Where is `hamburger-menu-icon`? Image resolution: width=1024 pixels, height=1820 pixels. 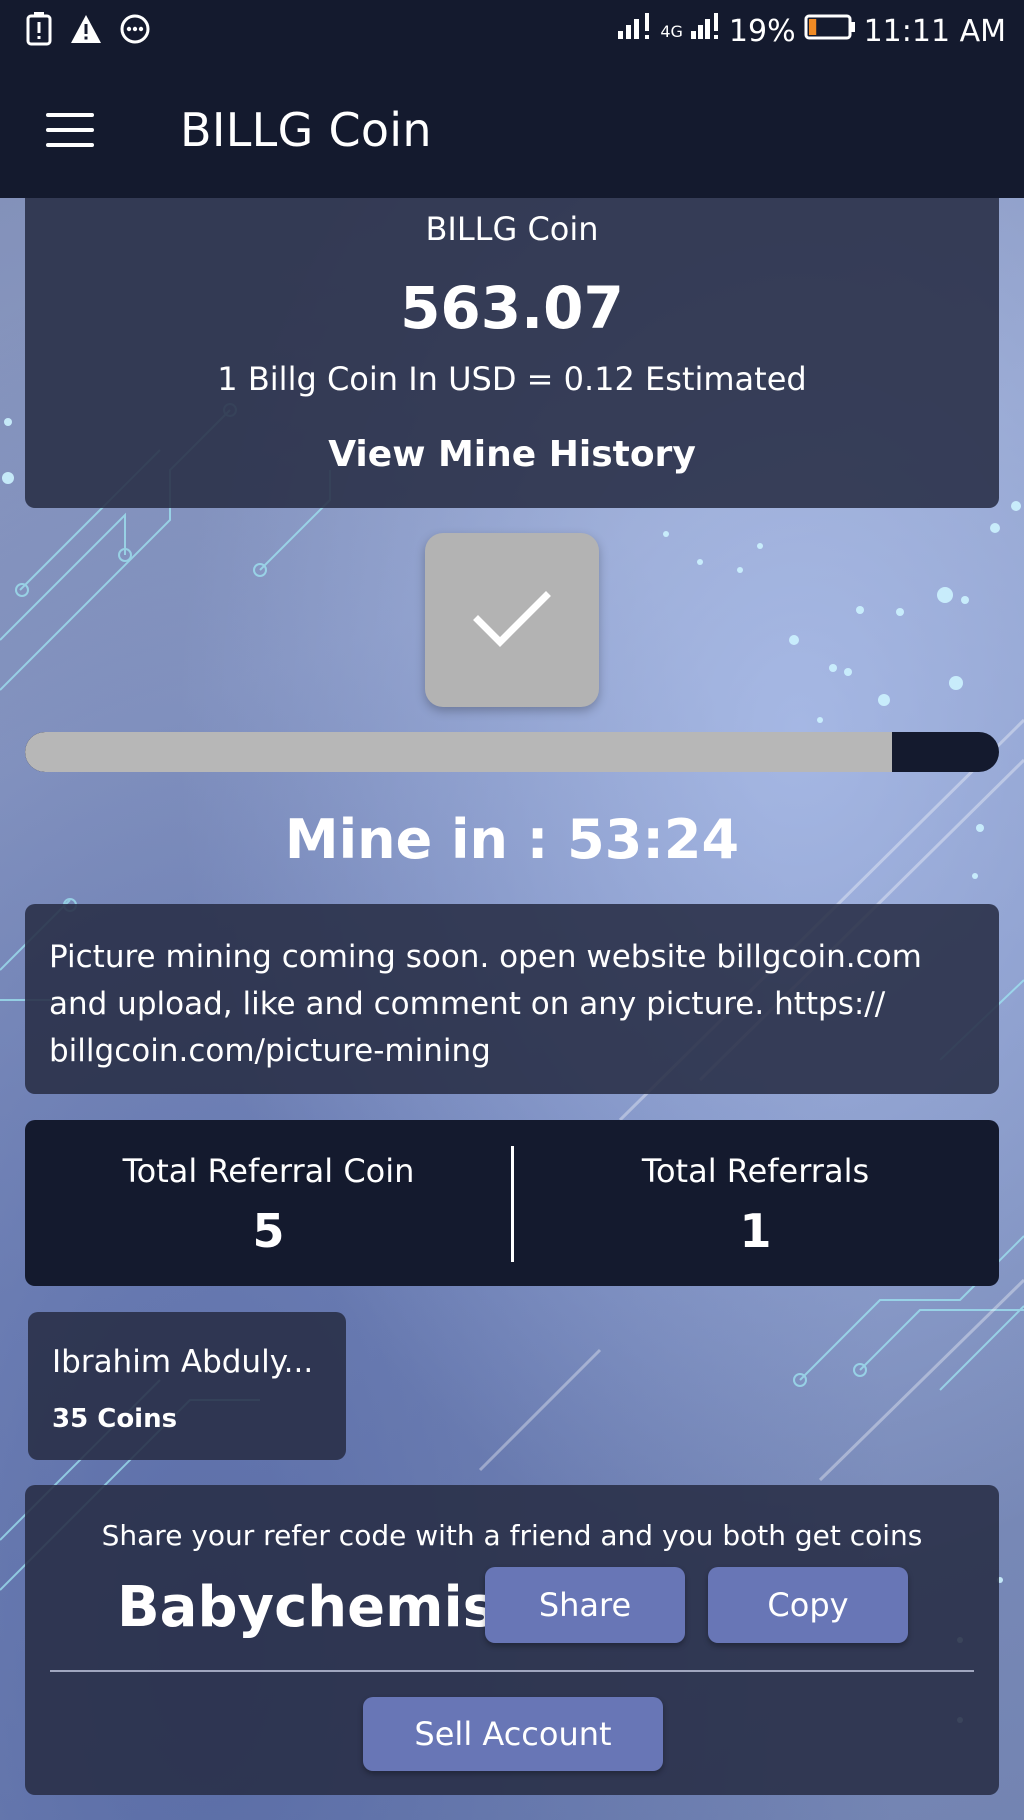
hamburger-menu-icon is located at coordinates (70, 130).